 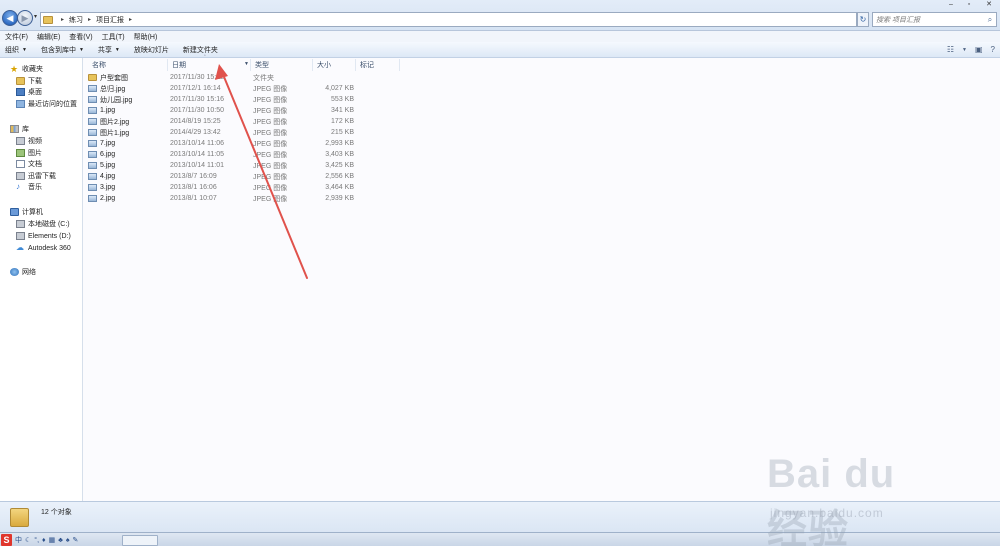 What do you see at coordinates (52, 540) in the screenshot?
I see `keyboard-icon: ▦` at bounding box center [52, 540].